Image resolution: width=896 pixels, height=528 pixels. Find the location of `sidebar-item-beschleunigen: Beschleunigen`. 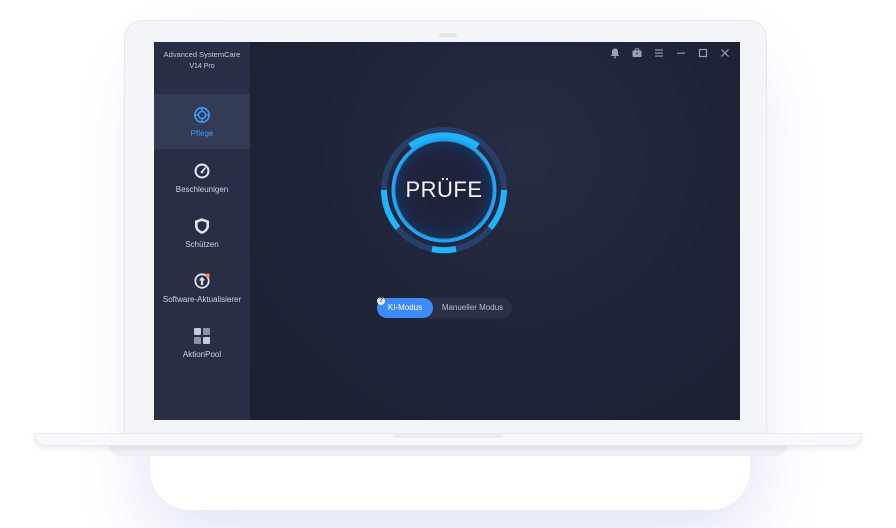

sidebar-item-beschleunigen: Beschleunigen is located at coordinates (202, 177).